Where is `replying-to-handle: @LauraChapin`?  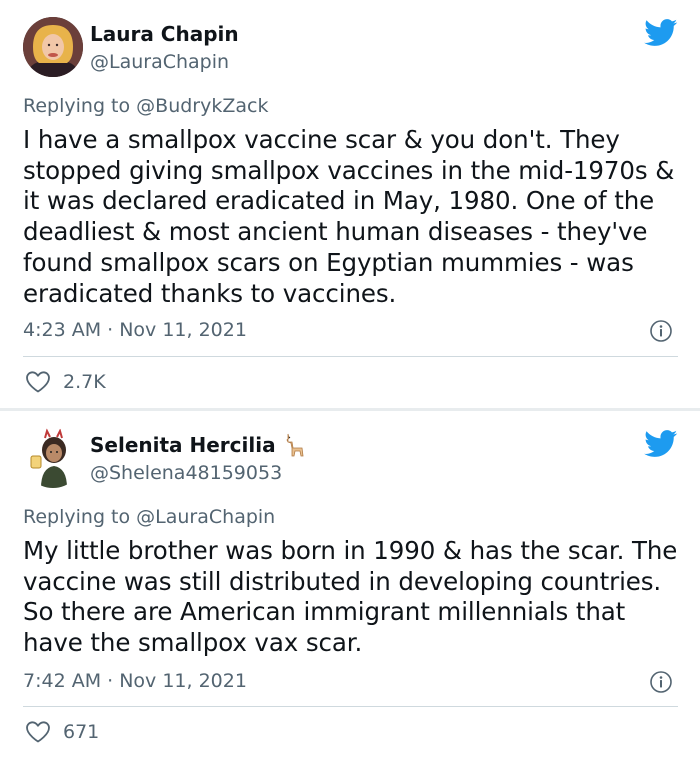
replying-to-handle: @LauraChapin is located at coordinates (205, 517).